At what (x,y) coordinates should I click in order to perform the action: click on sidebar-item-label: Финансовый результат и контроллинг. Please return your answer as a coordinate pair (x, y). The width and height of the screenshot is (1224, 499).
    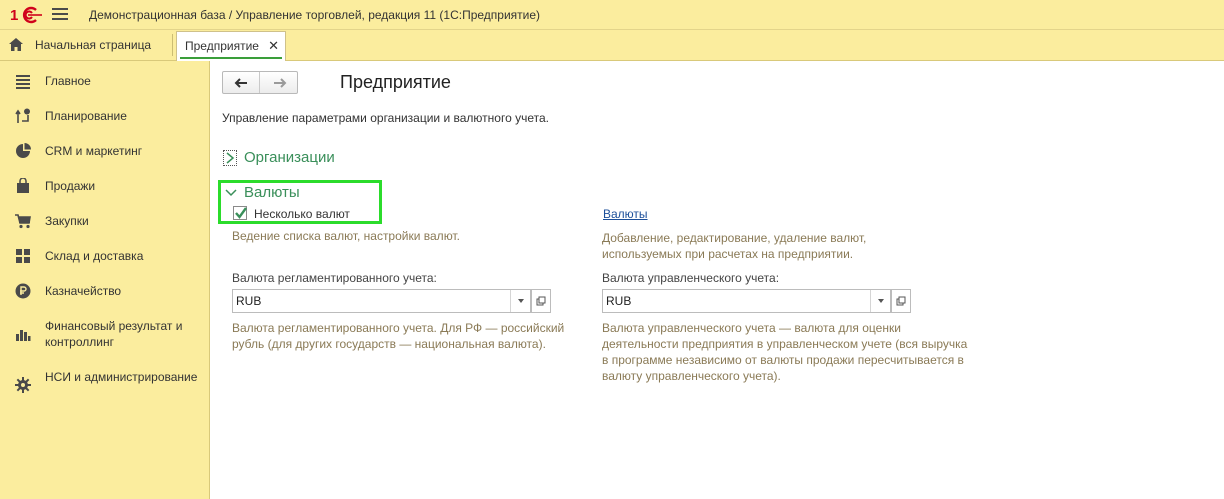
    Looking at the image, I should click on (114, 334).